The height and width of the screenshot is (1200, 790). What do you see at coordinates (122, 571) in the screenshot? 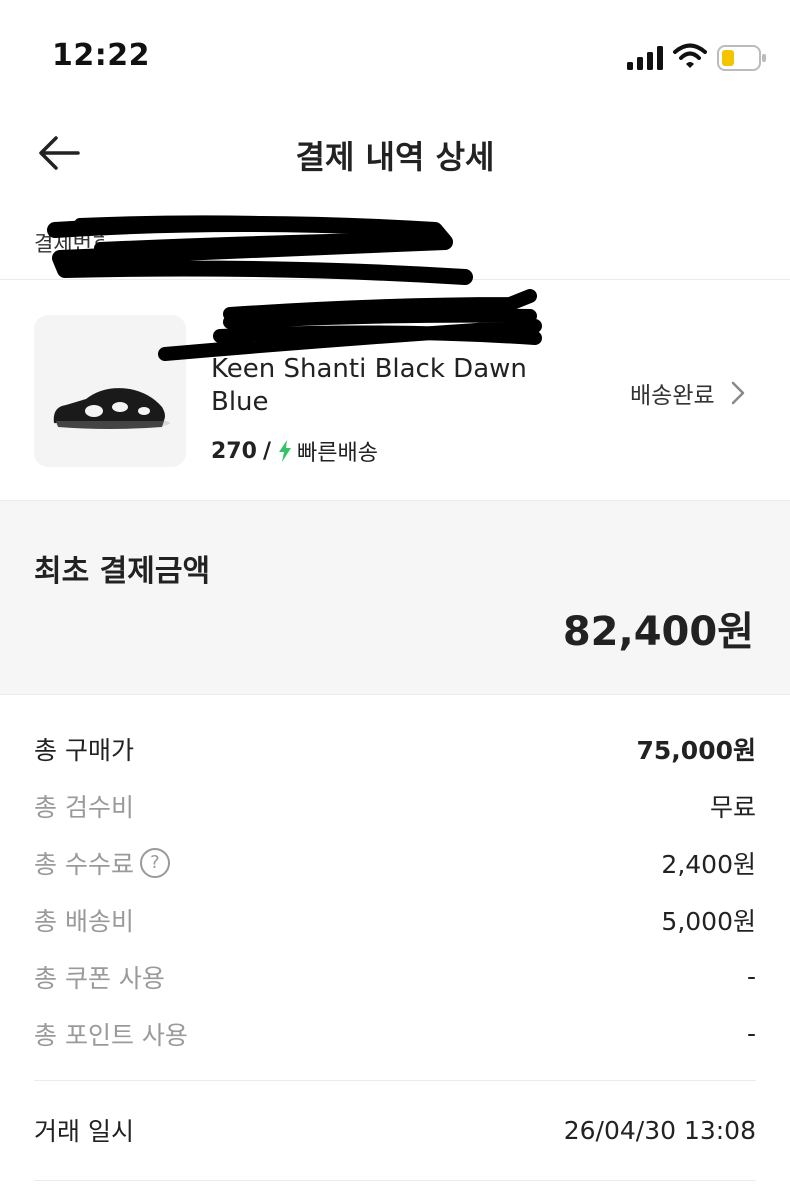
I see `initial-payment-label: 최초 결제금액` at bounding box center [122, 571].